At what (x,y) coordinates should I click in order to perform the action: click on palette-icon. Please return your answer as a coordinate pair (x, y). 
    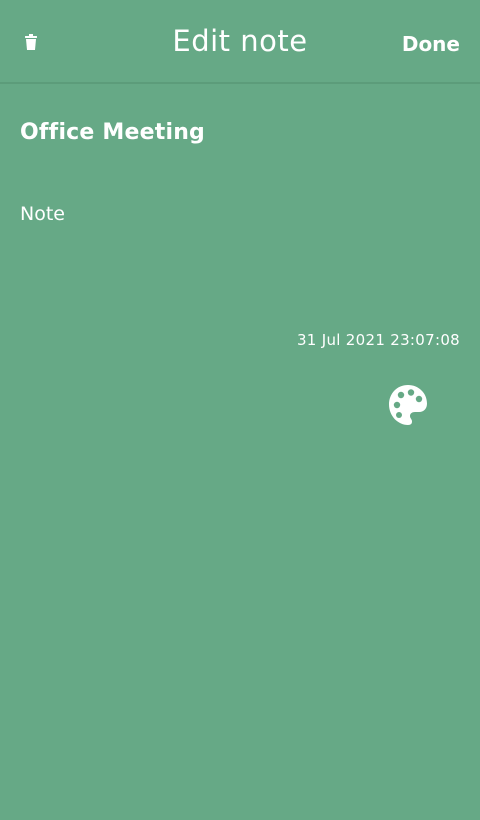
    Looking at the image, I should click on (408, 405).